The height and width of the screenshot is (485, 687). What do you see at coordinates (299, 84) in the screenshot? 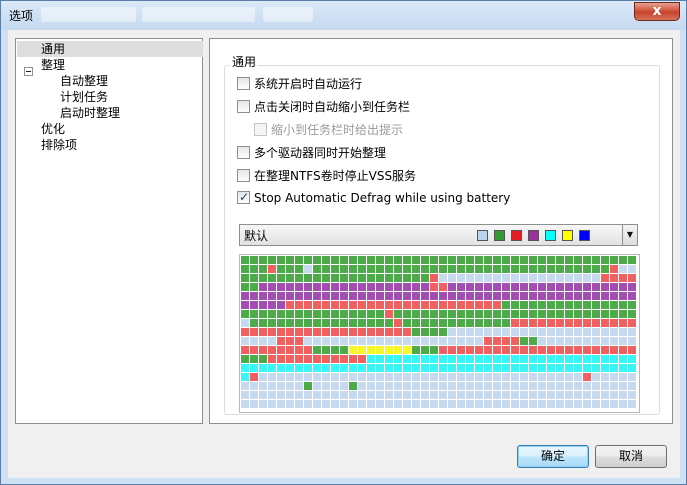
I see `option-autostart: 系统开启时自动运行` at bounding box center [299, 84].